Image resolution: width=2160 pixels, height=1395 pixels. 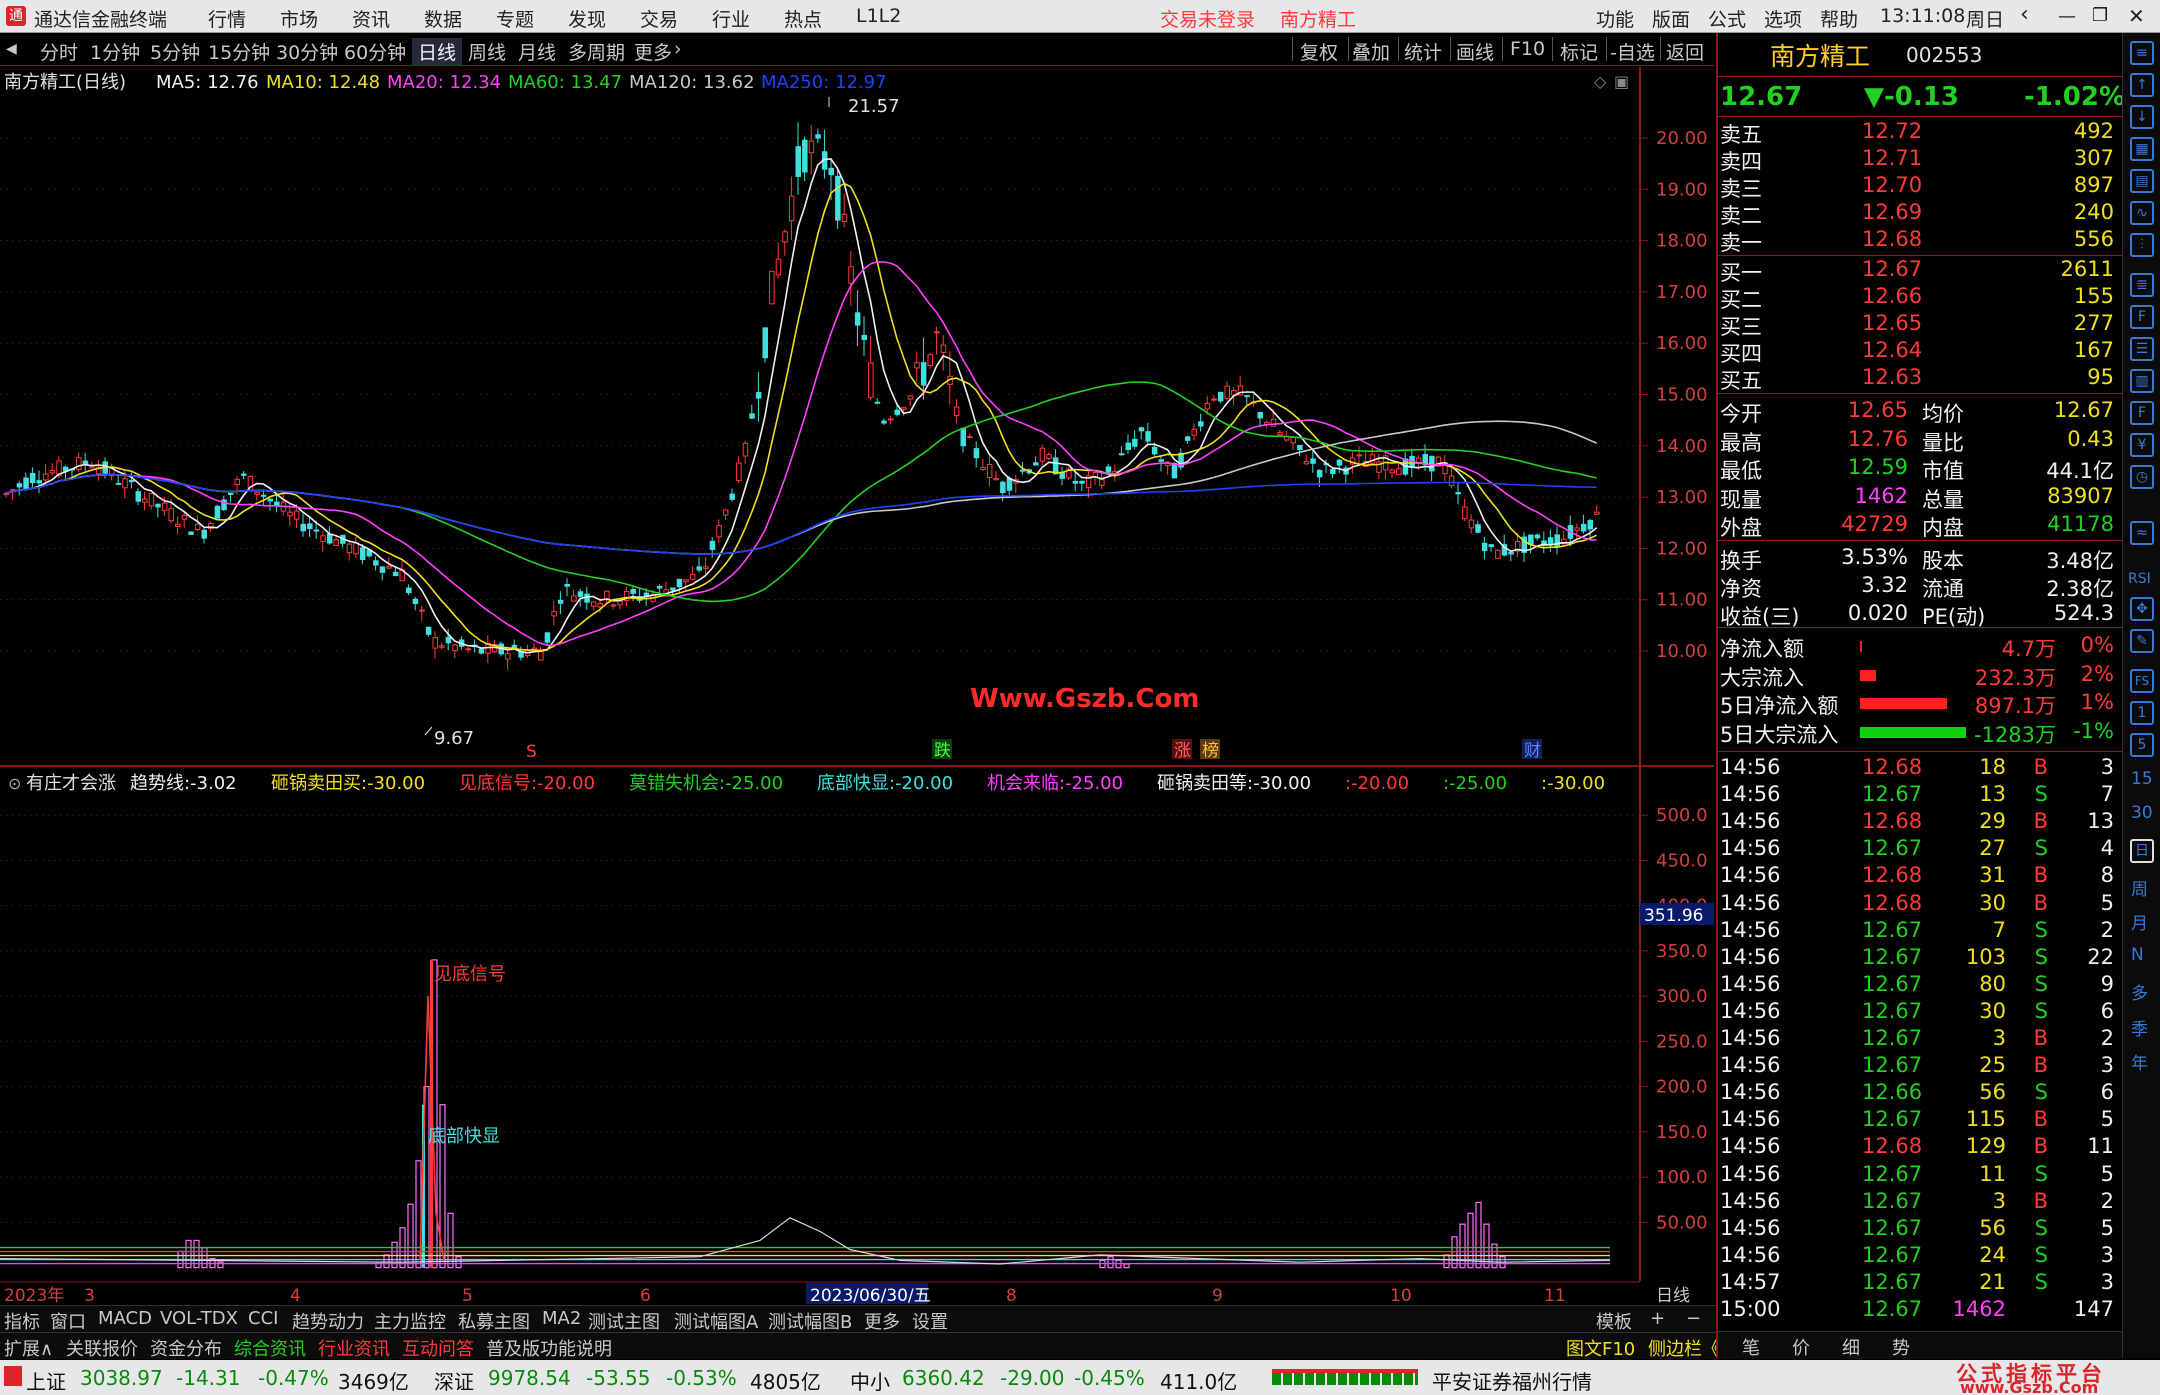 What do you see at coordinates (410, 1321) in the screenshot?
I see `tab-zhulijiankong: 主力监控` at bounding box center [410, 1321].